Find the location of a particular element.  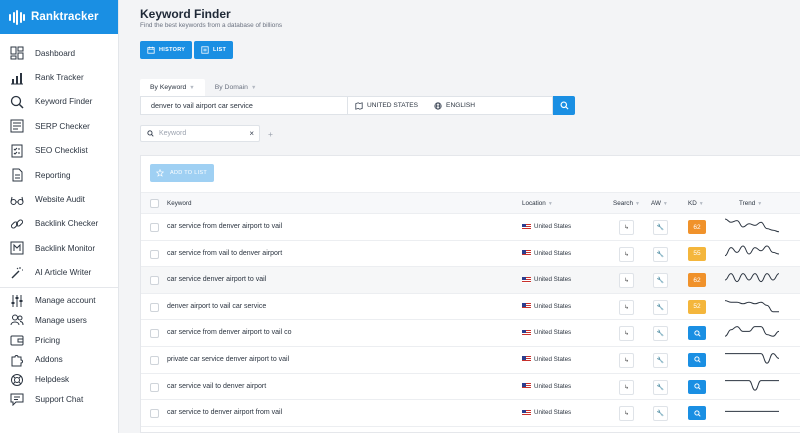

sidebar-item-serp-checker: SERP Checker is located at coordinates (59, 126).